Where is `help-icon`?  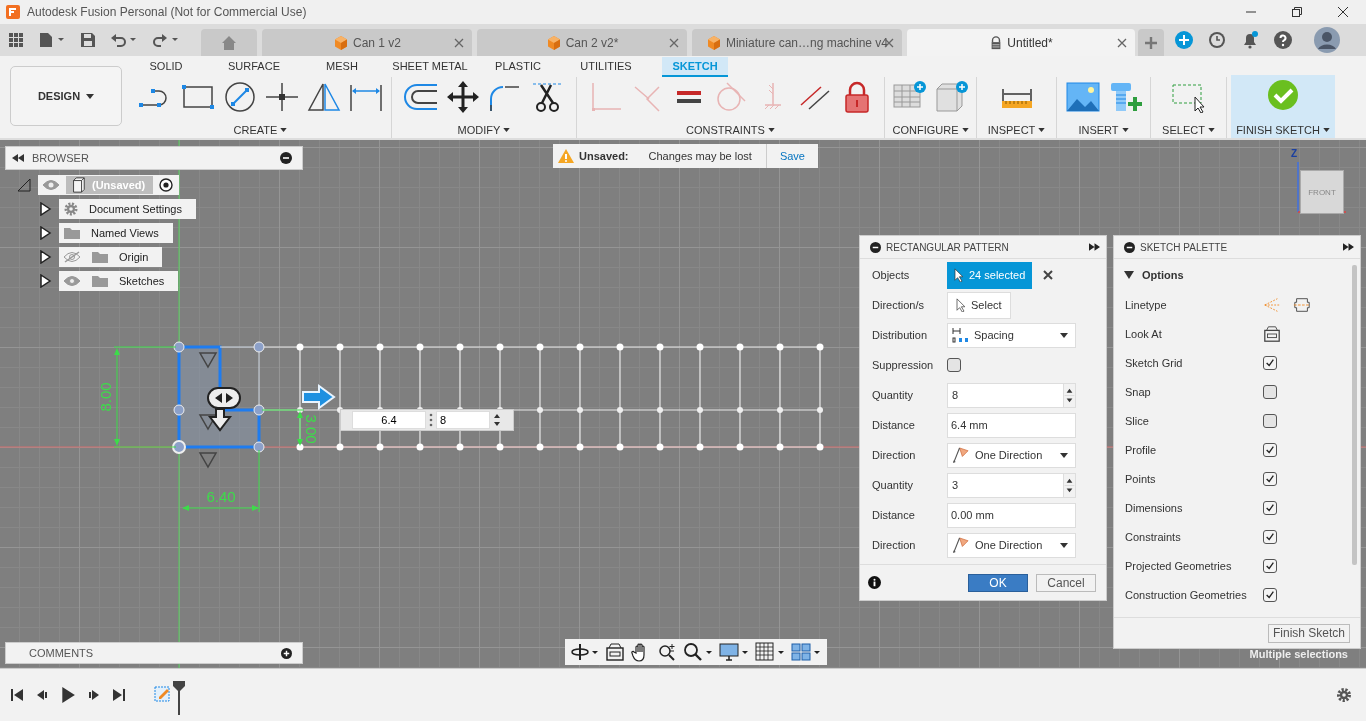
help-icon is located at coordinates (1283, 40).